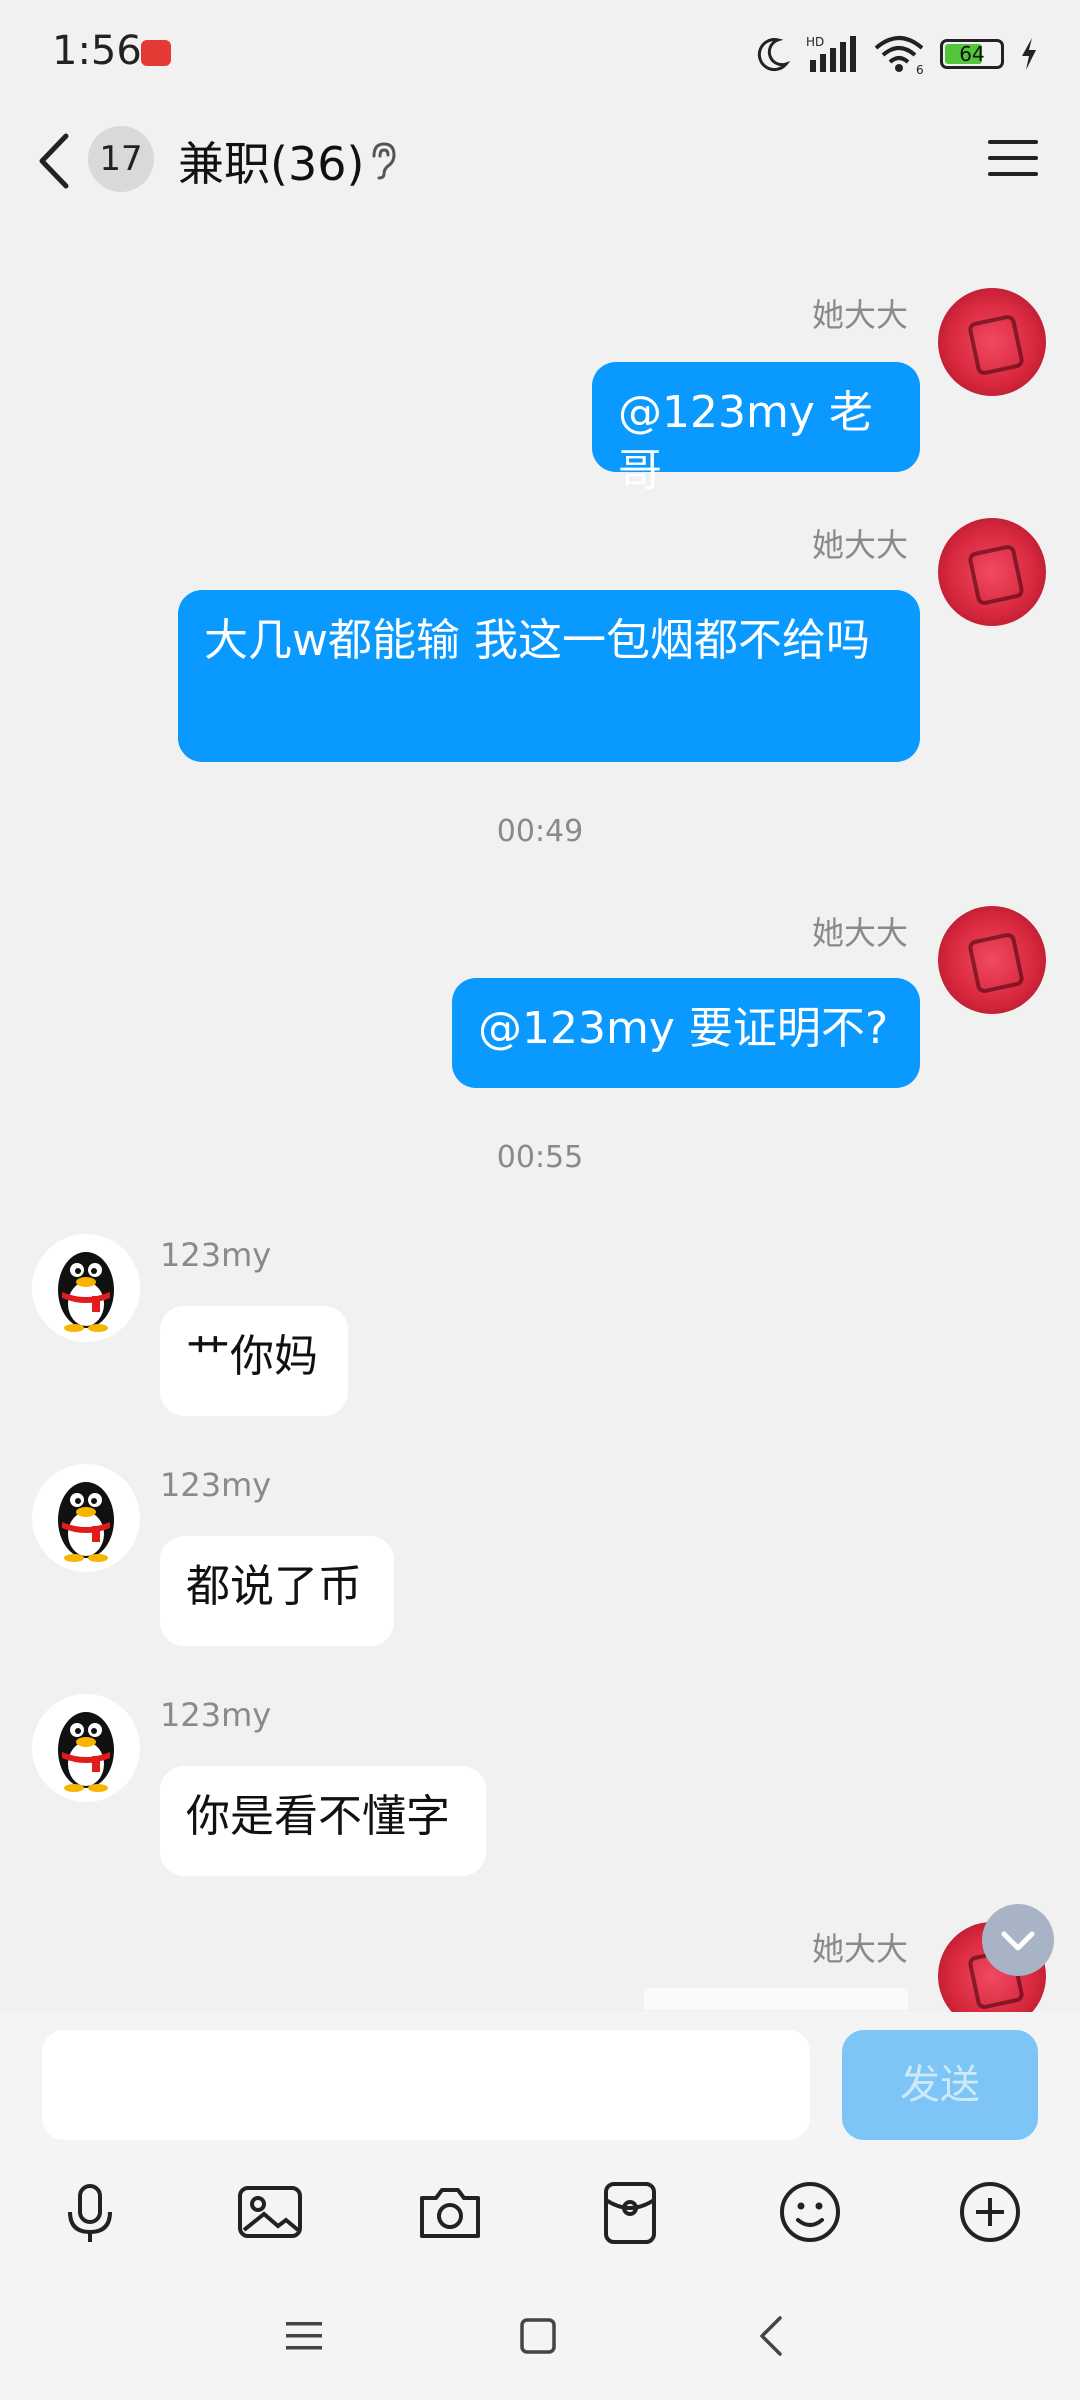 The height and width of the screenshot is (2400, 1080). I want to click on home-icon, so click(538, 2336).